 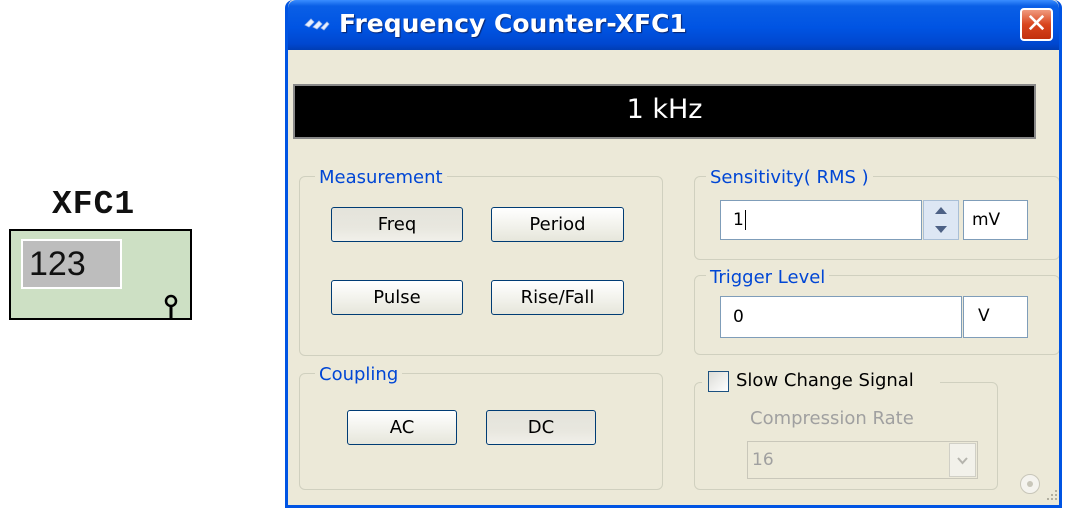 I want to click on compression-rate-label: Compression Rate, so click(x=832, y=418).